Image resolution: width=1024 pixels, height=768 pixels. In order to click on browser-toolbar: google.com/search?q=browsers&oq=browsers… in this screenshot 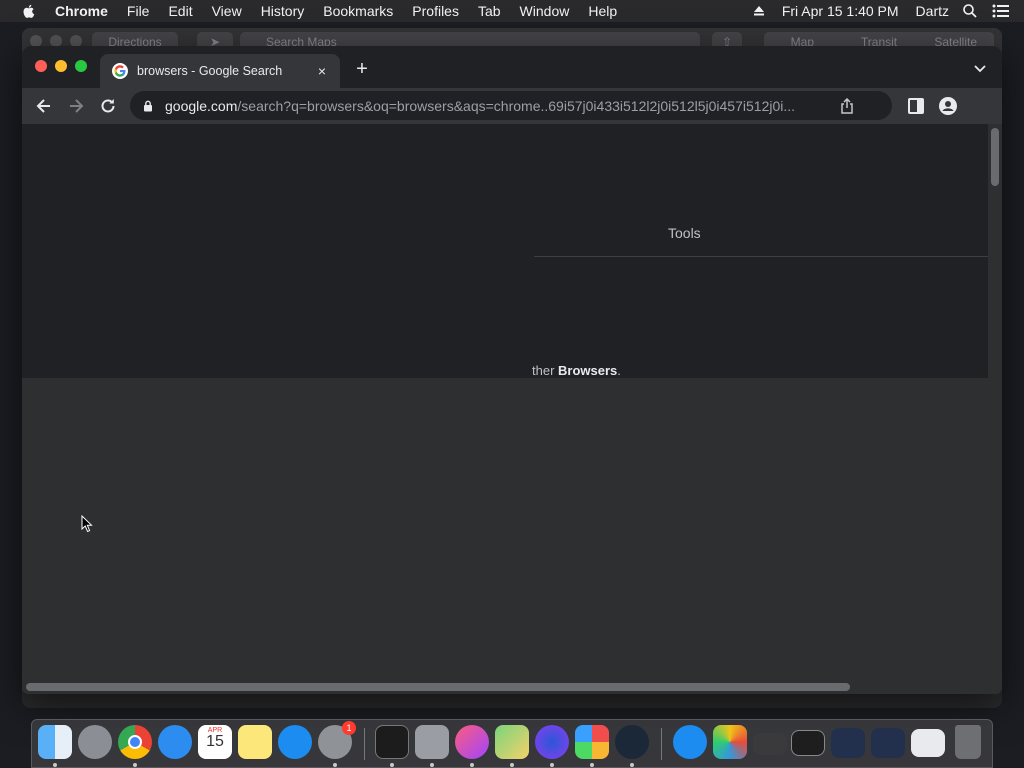, I will do `click(512, 106)`.